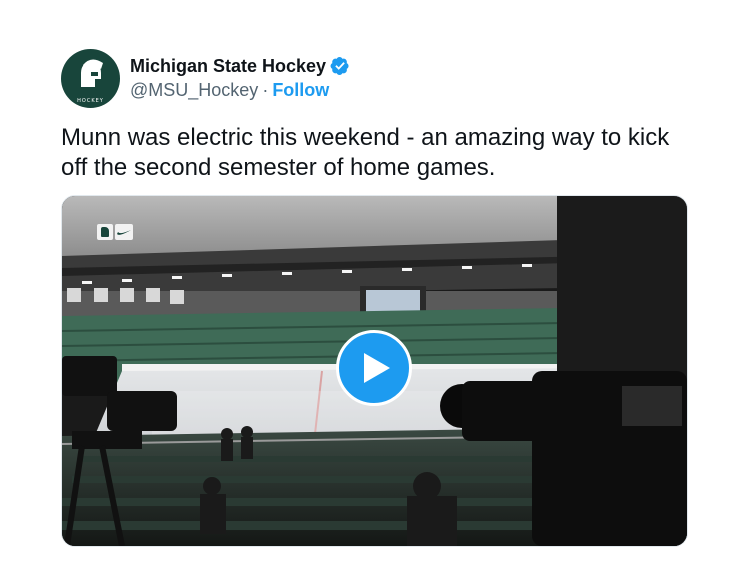 This screenshot has height=586, width=750. What do you see at coordinates (339, 66) in the screenshot?
I see `verified-badge-icon` at bounding box center [339, 66].